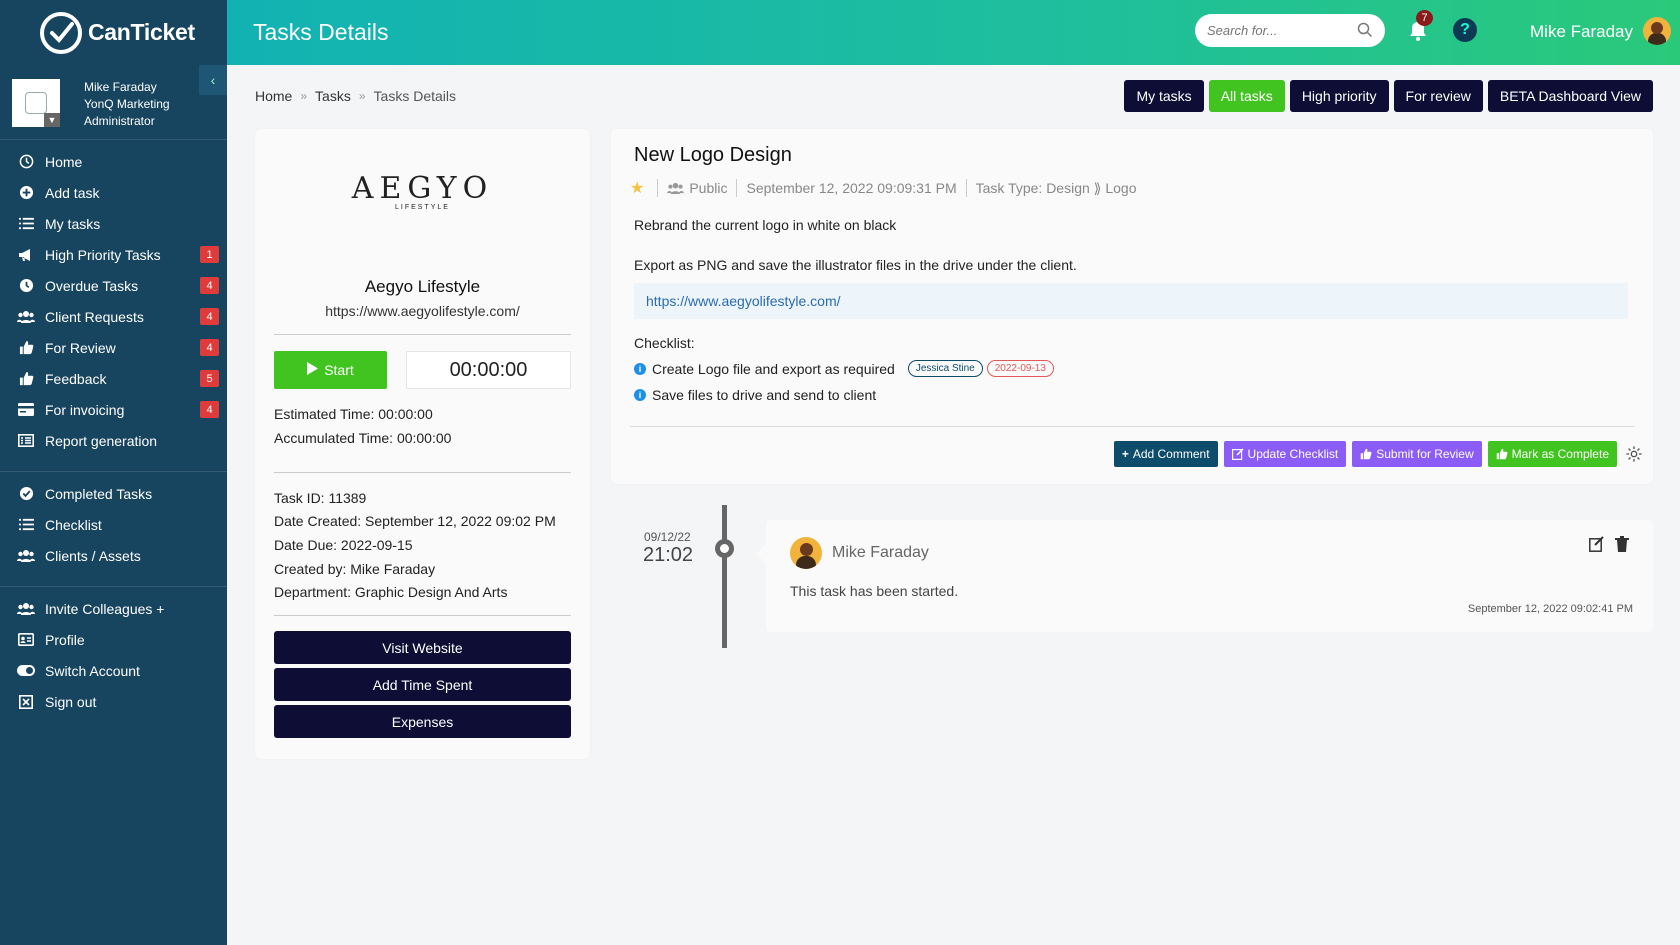  I want to click on user-avatar, so click(1657, 31).